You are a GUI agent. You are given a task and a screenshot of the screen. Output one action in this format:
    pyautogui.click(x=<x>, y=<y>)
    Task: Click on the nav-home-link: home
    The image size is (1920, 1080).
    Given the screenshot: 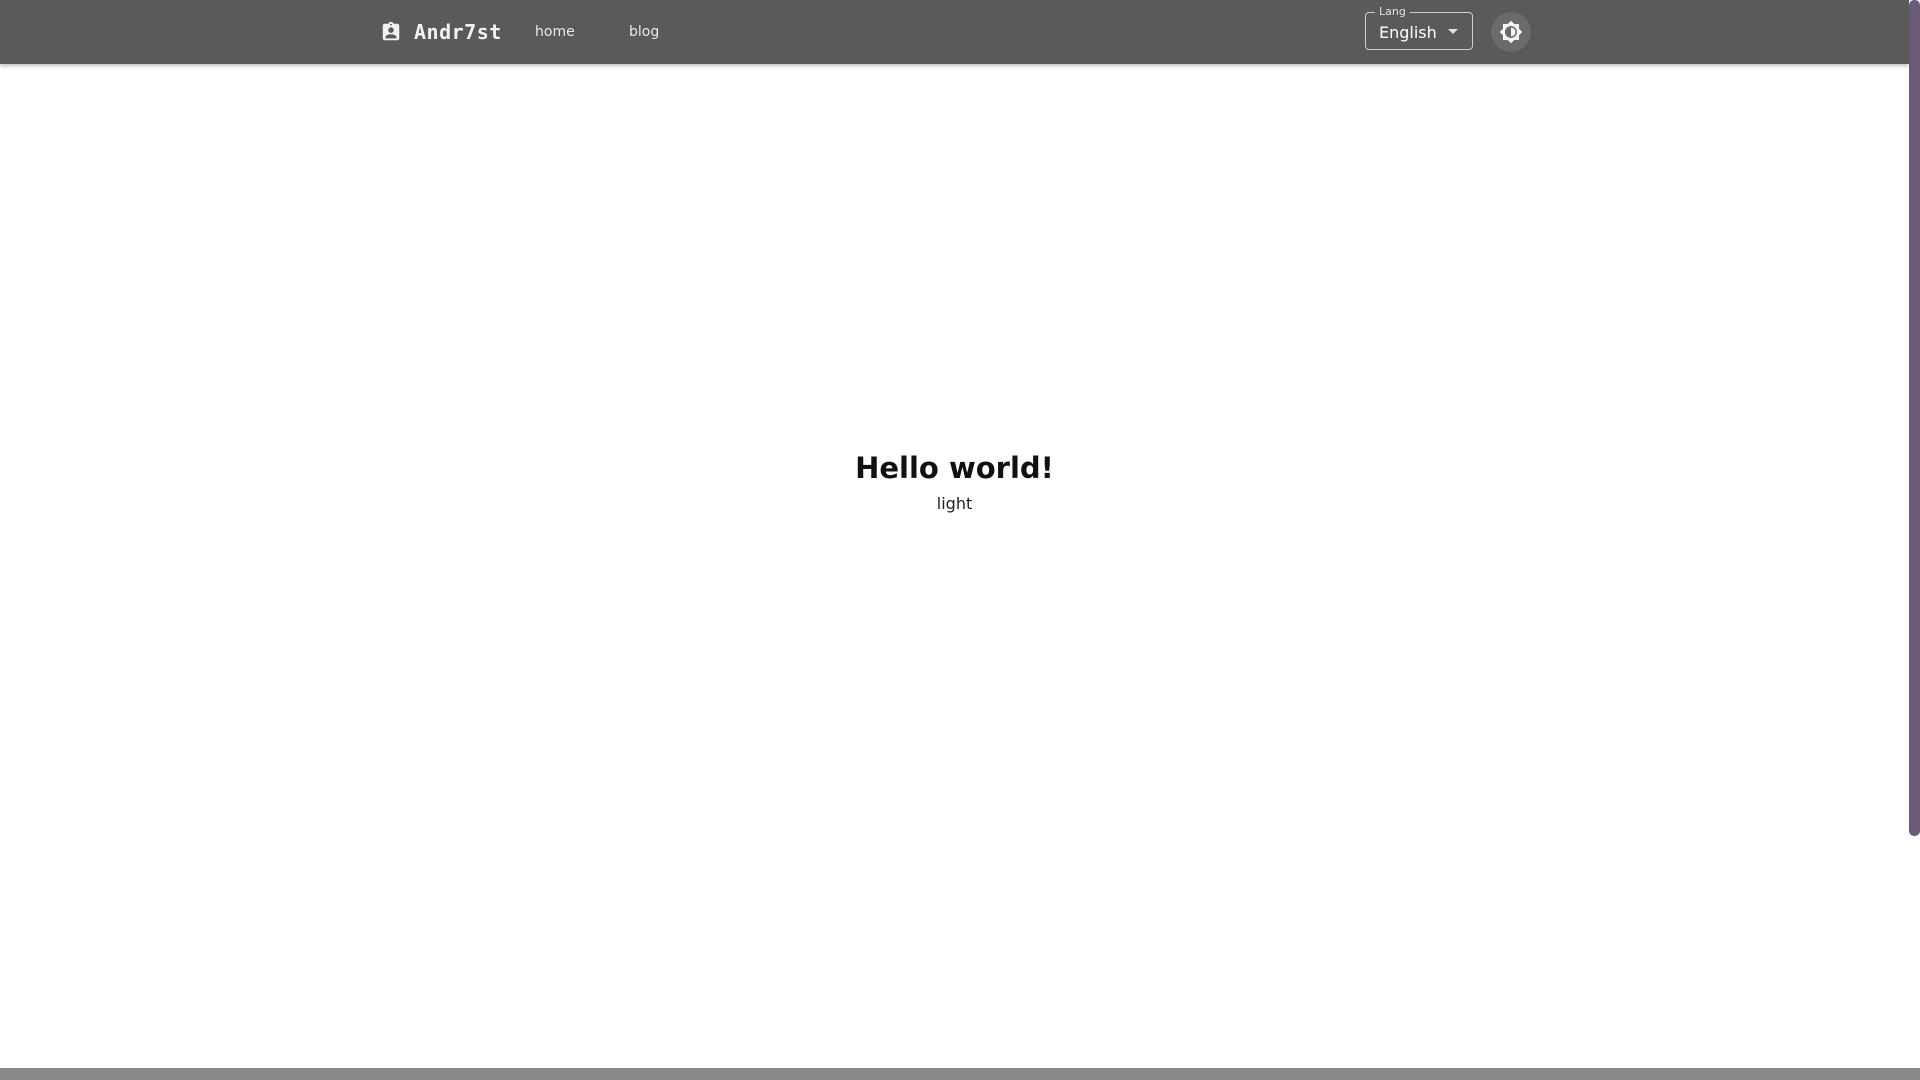 What is the action you would take?
    pyautogui.click(x=555, y=32)
    